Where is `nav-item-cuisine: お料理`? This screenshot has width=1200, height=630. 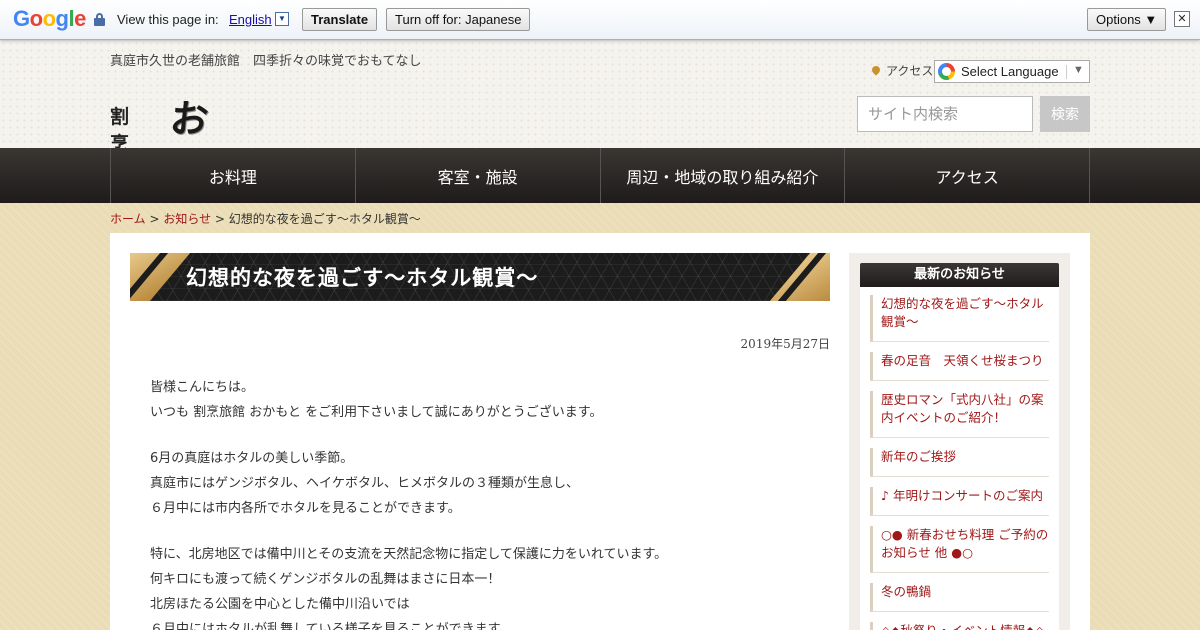 nav-item-cuisine: お料理 is located at coordinates (233, 175).